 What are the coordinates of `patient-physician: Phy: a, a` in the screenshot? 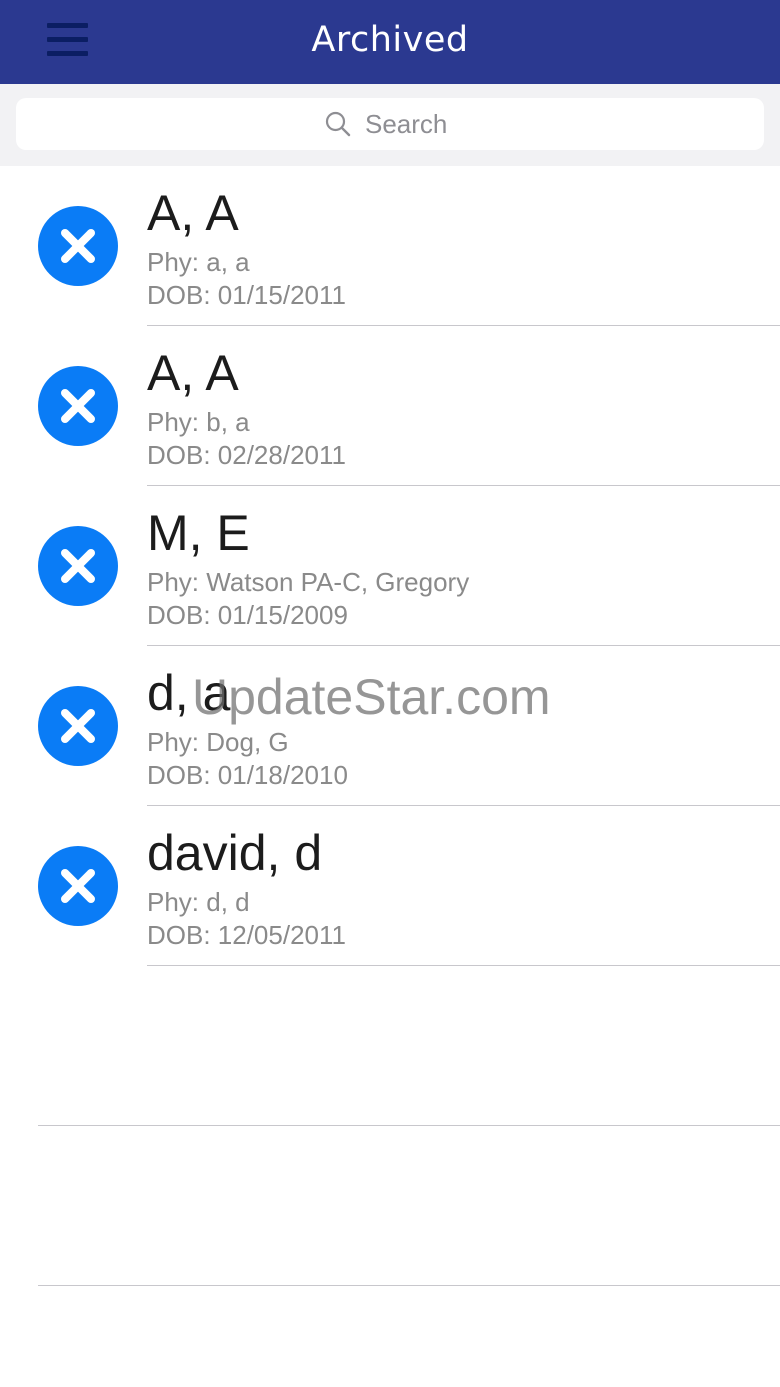 It's located at (198, 262).